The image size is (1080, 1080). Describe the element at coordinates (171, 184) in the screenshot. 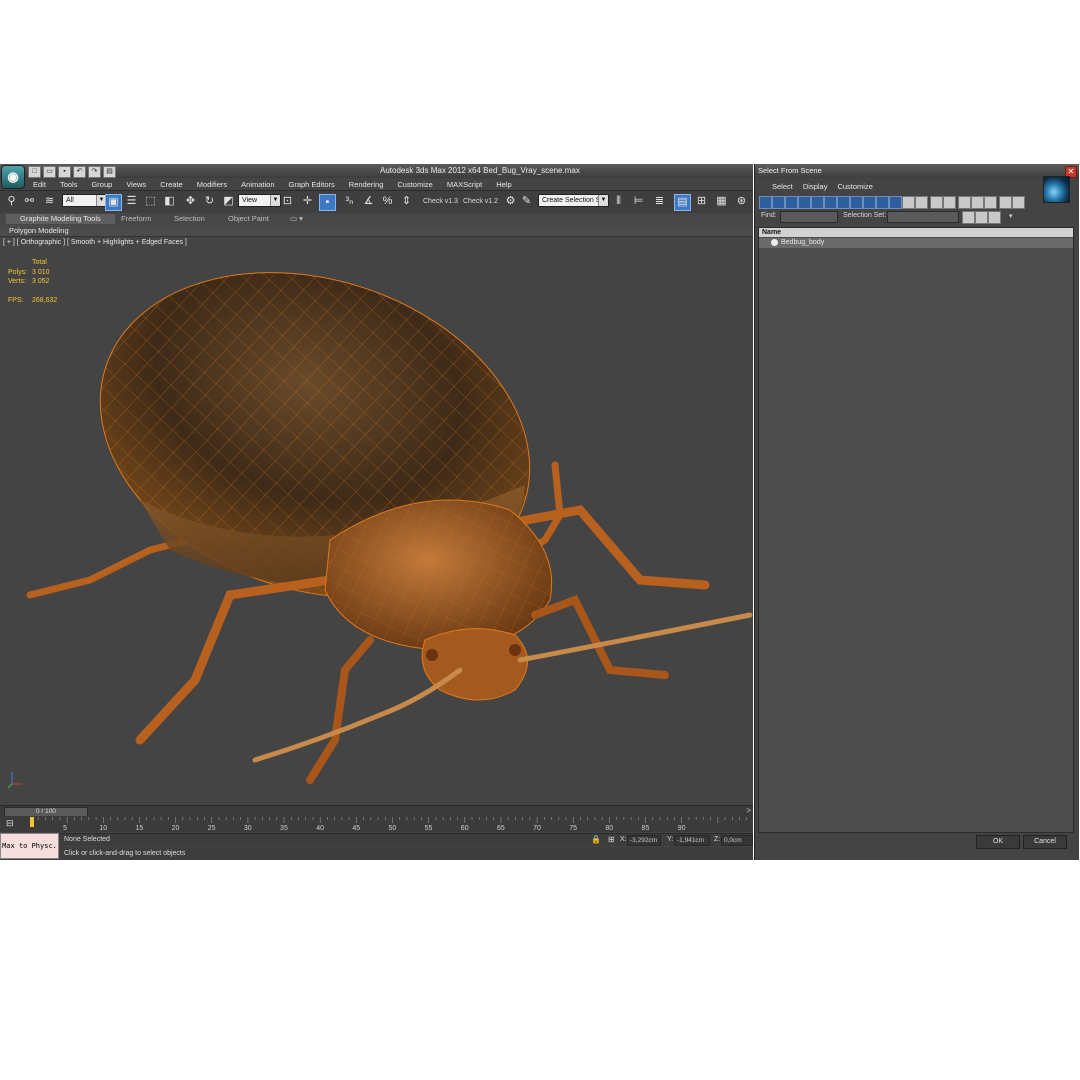

I see `menu-create: Create` at that location.